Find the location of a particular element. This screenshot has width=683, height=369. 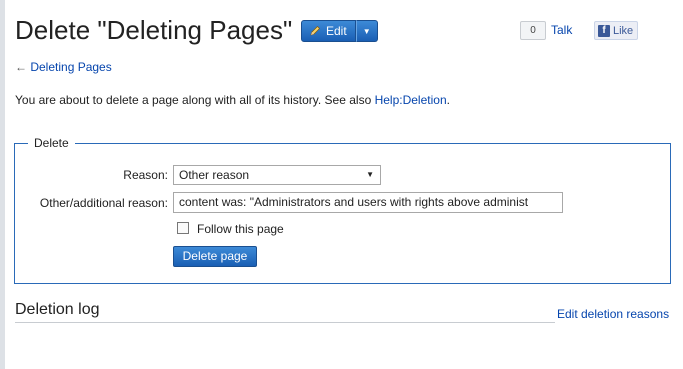

breadcrumb: ← Deleting Pages is located at coordinates (63, 67).